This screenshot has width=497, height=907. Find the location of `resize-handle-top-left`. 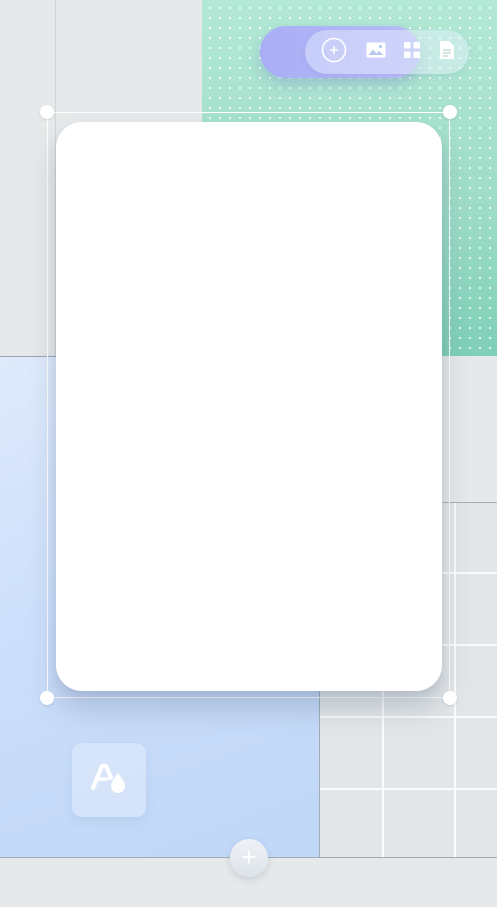

resize-handle-top-left is located at coordinates (47, 112).